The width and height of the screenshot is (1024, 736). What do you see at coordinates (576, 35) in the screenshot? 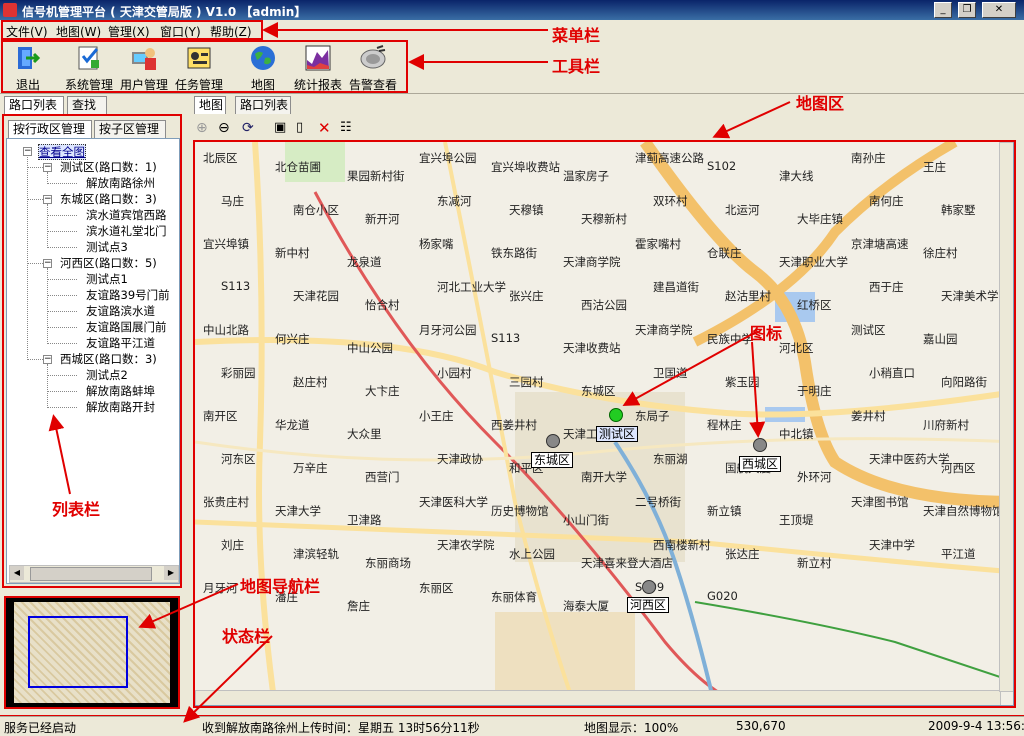
I see `annotation-menubar: 菜单栏` at bounding box center [576, 35].